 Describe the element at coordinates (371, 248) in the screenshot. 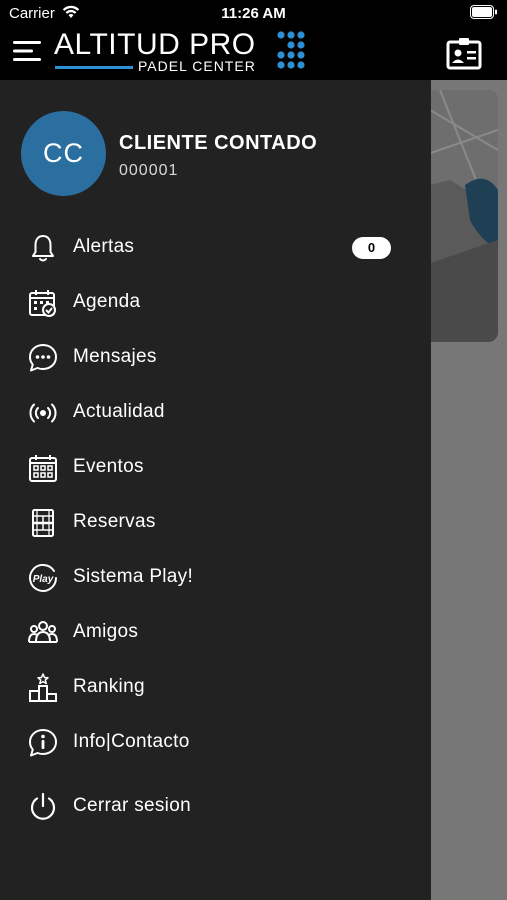

I see `alerts-count-badge: 0` at that location.